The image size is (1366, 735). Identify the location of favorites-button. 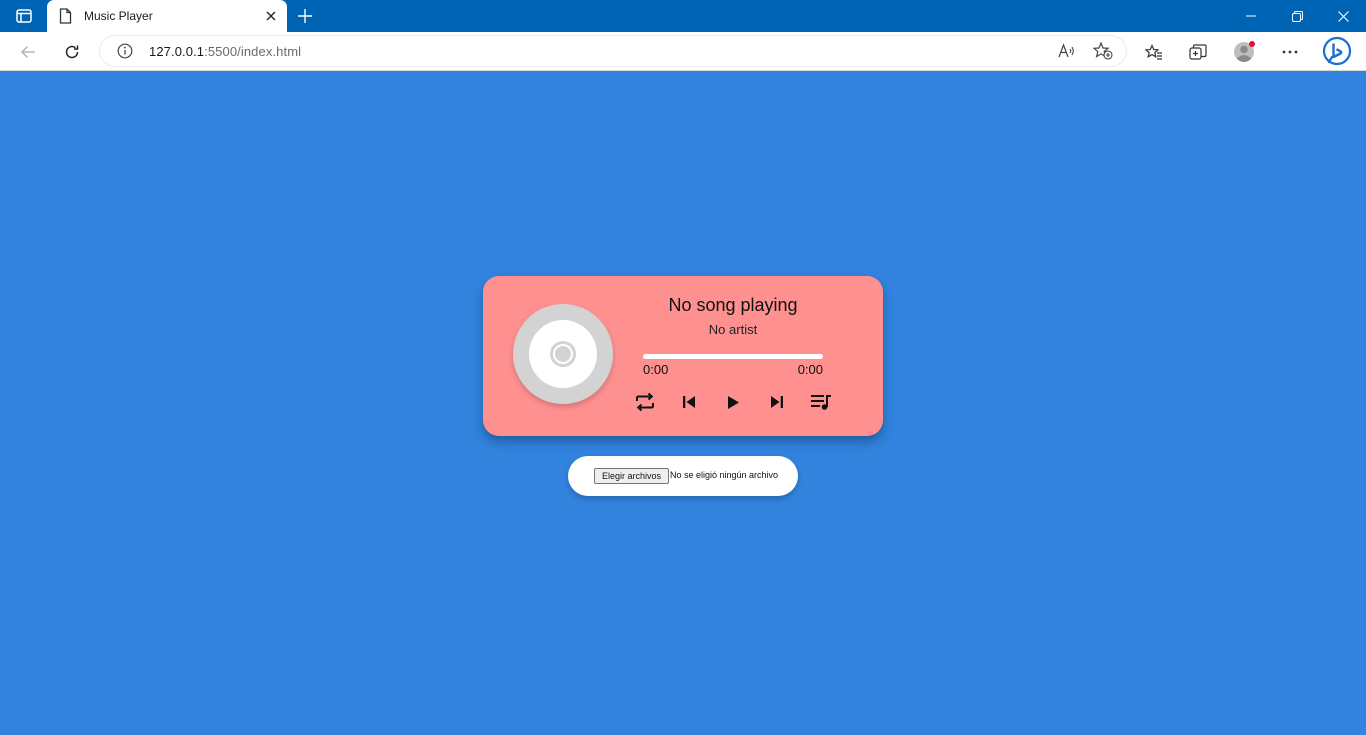
(1154, 52).